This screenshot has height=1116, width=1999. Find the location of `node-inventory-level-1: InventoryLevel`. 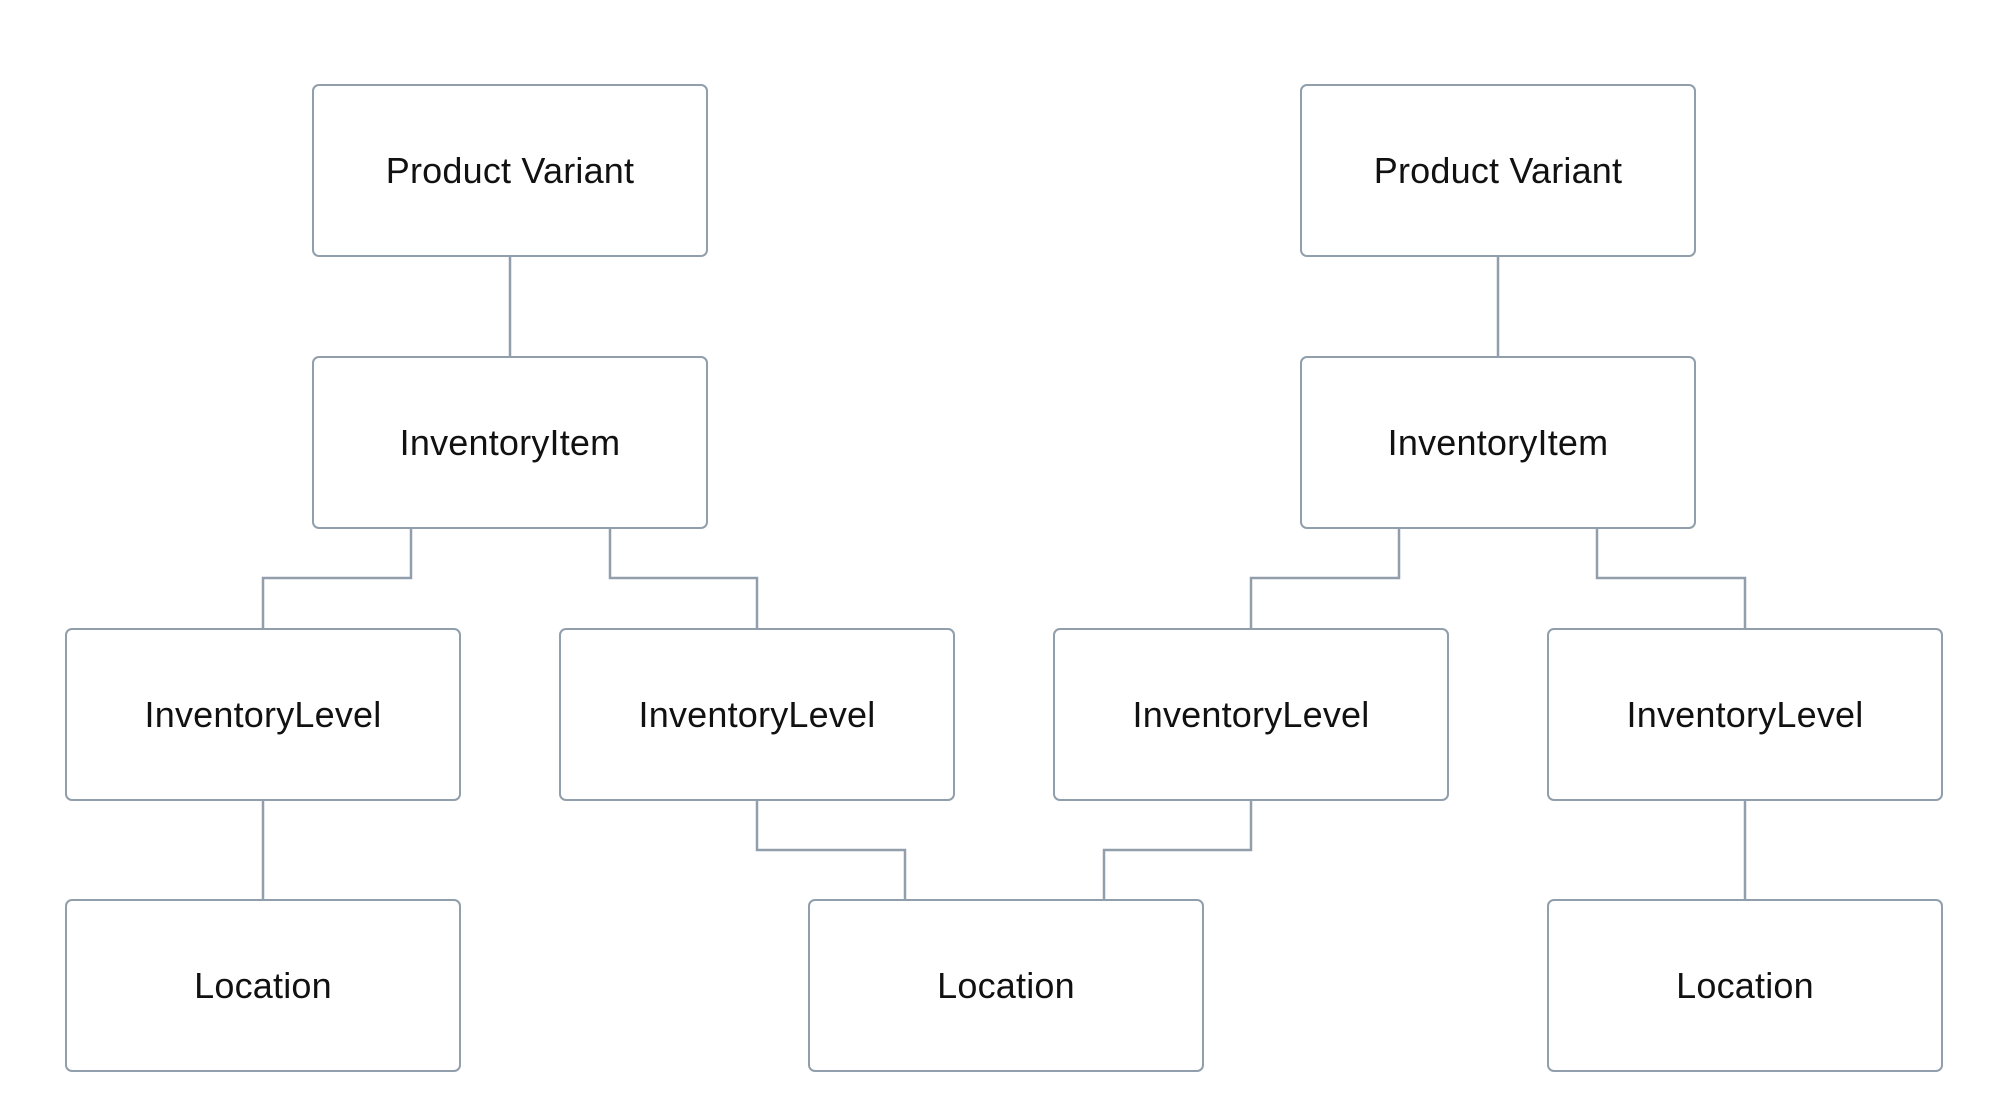

node-inventory-level-1: InventoryLevel is located at coordinates (263, 714).